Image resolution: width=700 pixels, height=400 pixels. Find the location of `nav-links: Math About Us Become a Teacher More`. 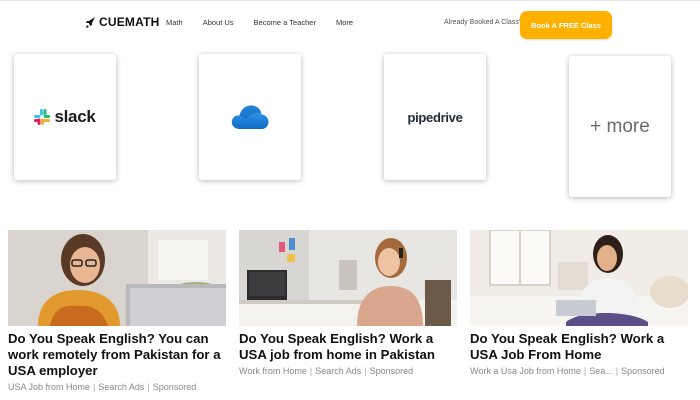

nav-links: Math About Us Become a Teacher More is located at coordinates (269, 22).